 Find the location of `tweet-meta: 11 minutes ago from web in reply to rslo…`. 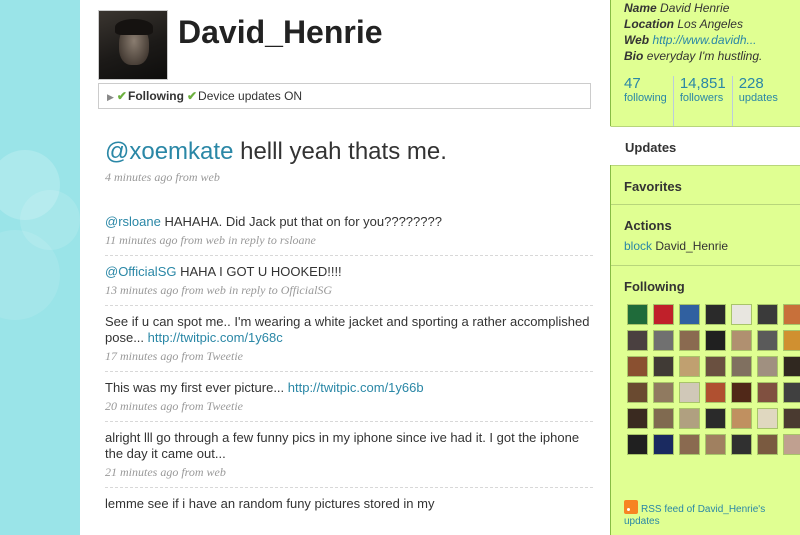

tweet-meta: 11 minutes ago from web in reply to rslo… is located at coordinates (349, 240).